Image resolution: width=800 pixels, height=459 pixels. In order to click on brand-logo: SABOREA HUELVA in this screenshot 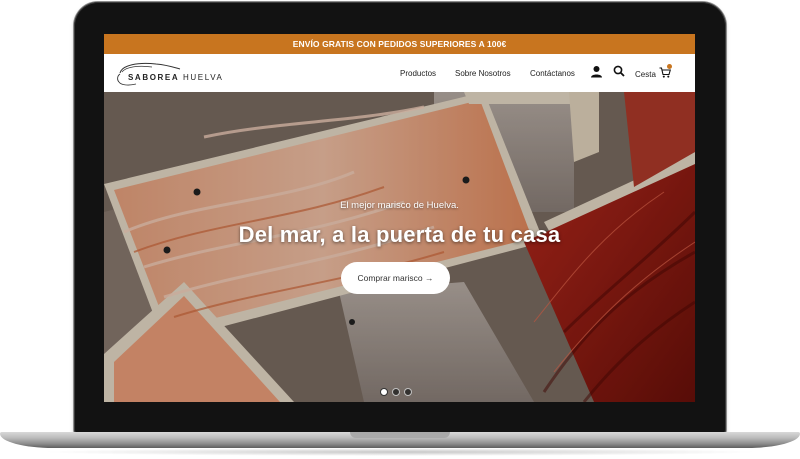, I will do `click(171, 74)`.